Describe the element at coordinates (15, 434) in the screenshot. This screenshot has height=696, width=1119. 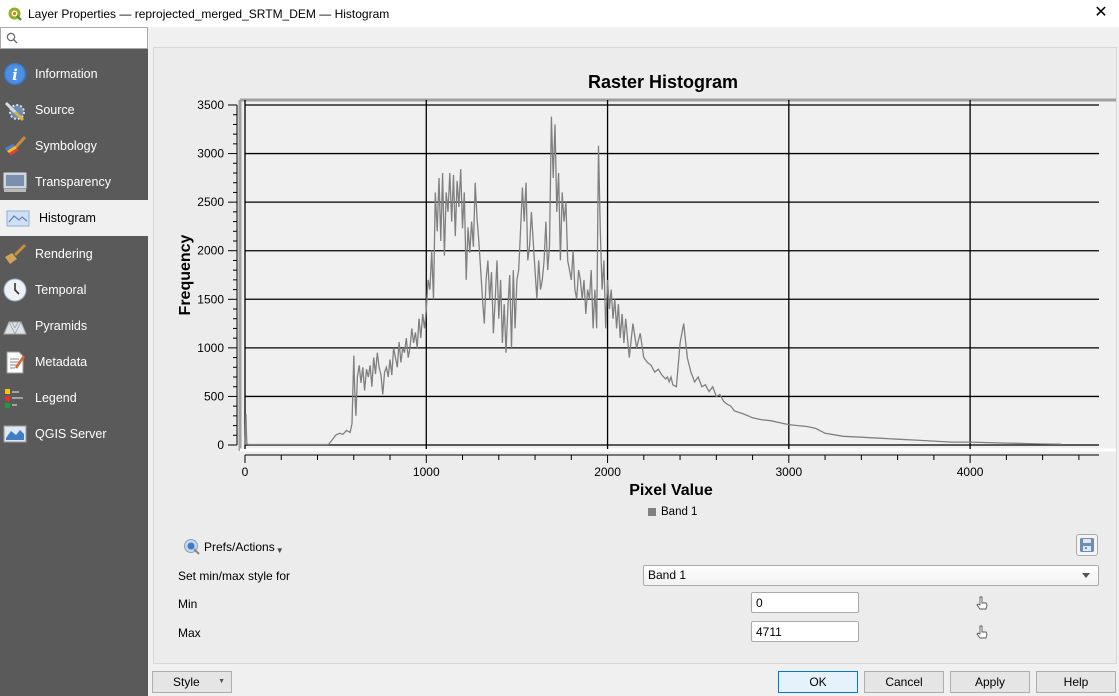
I see `qgis-server-icon` at that location.